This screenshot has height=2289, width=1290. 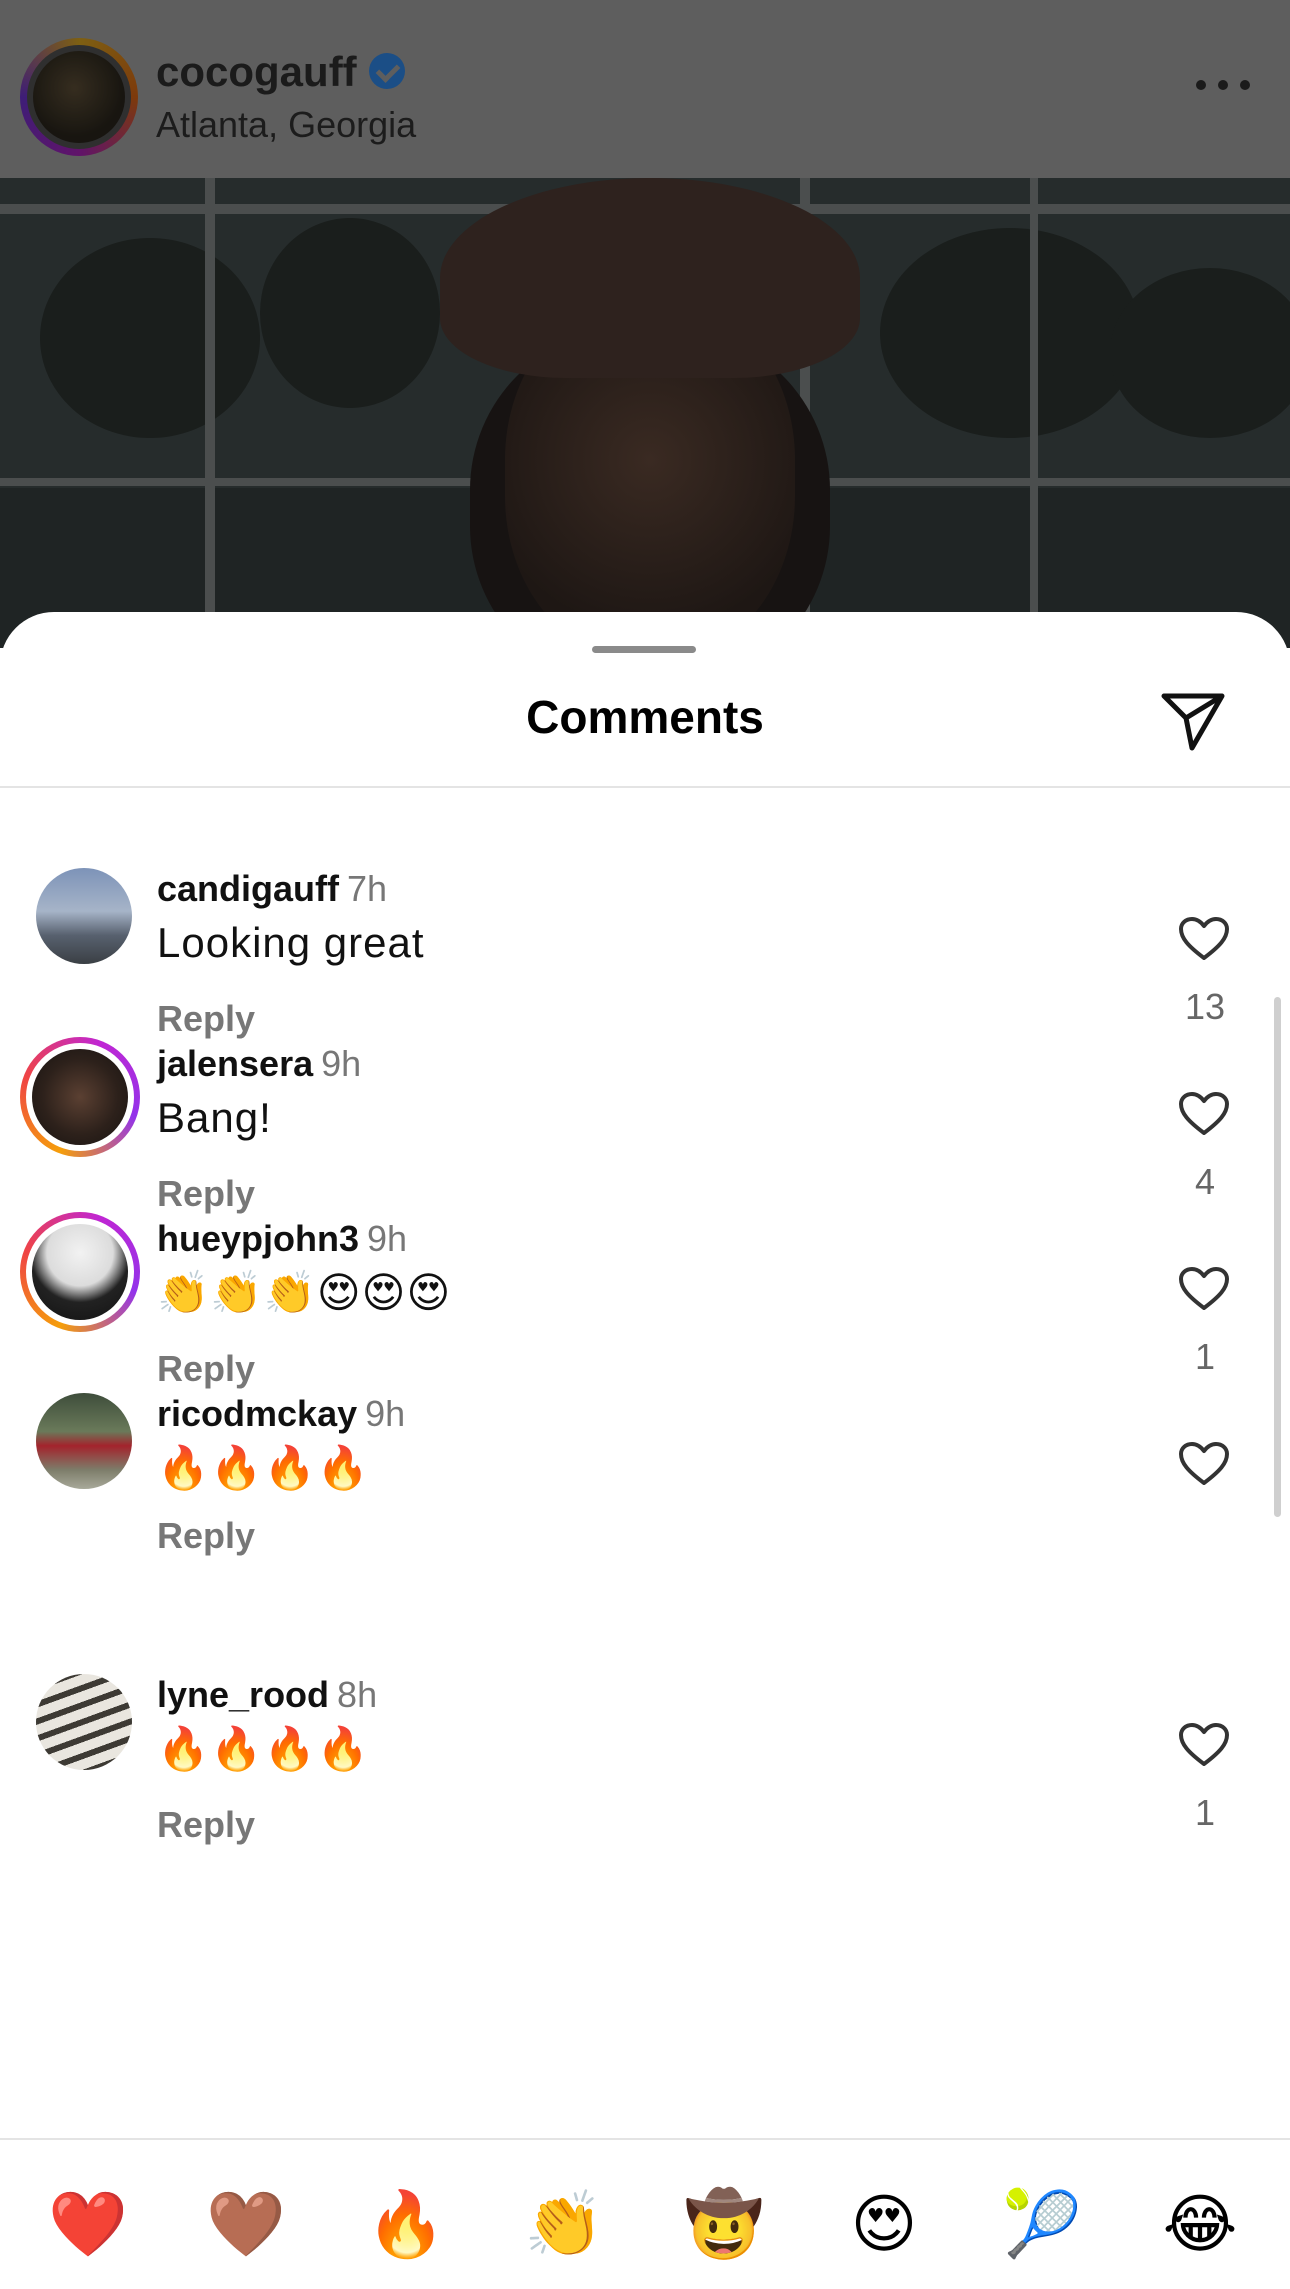 I want to click on comment-timestamp: 7h, so click(x=367, y=888).